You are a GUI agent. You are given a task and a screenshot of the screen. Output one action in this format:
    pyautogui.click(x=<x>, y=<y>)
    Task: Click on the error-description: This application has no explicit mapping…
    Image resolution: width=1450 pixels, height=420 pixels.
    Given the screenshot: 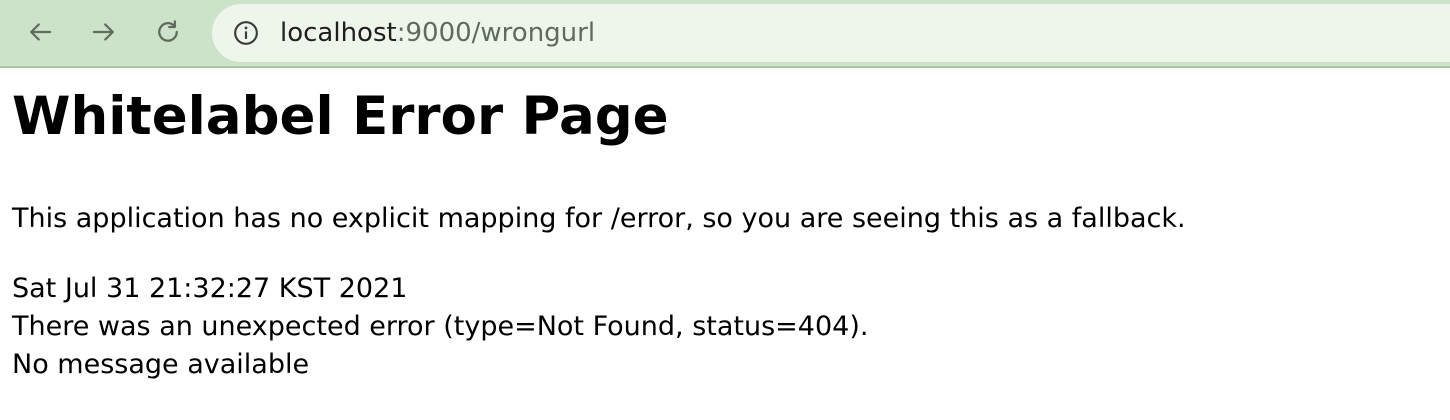 What is the action you would take?
    pyautogui.click(x=599, y=218)
    